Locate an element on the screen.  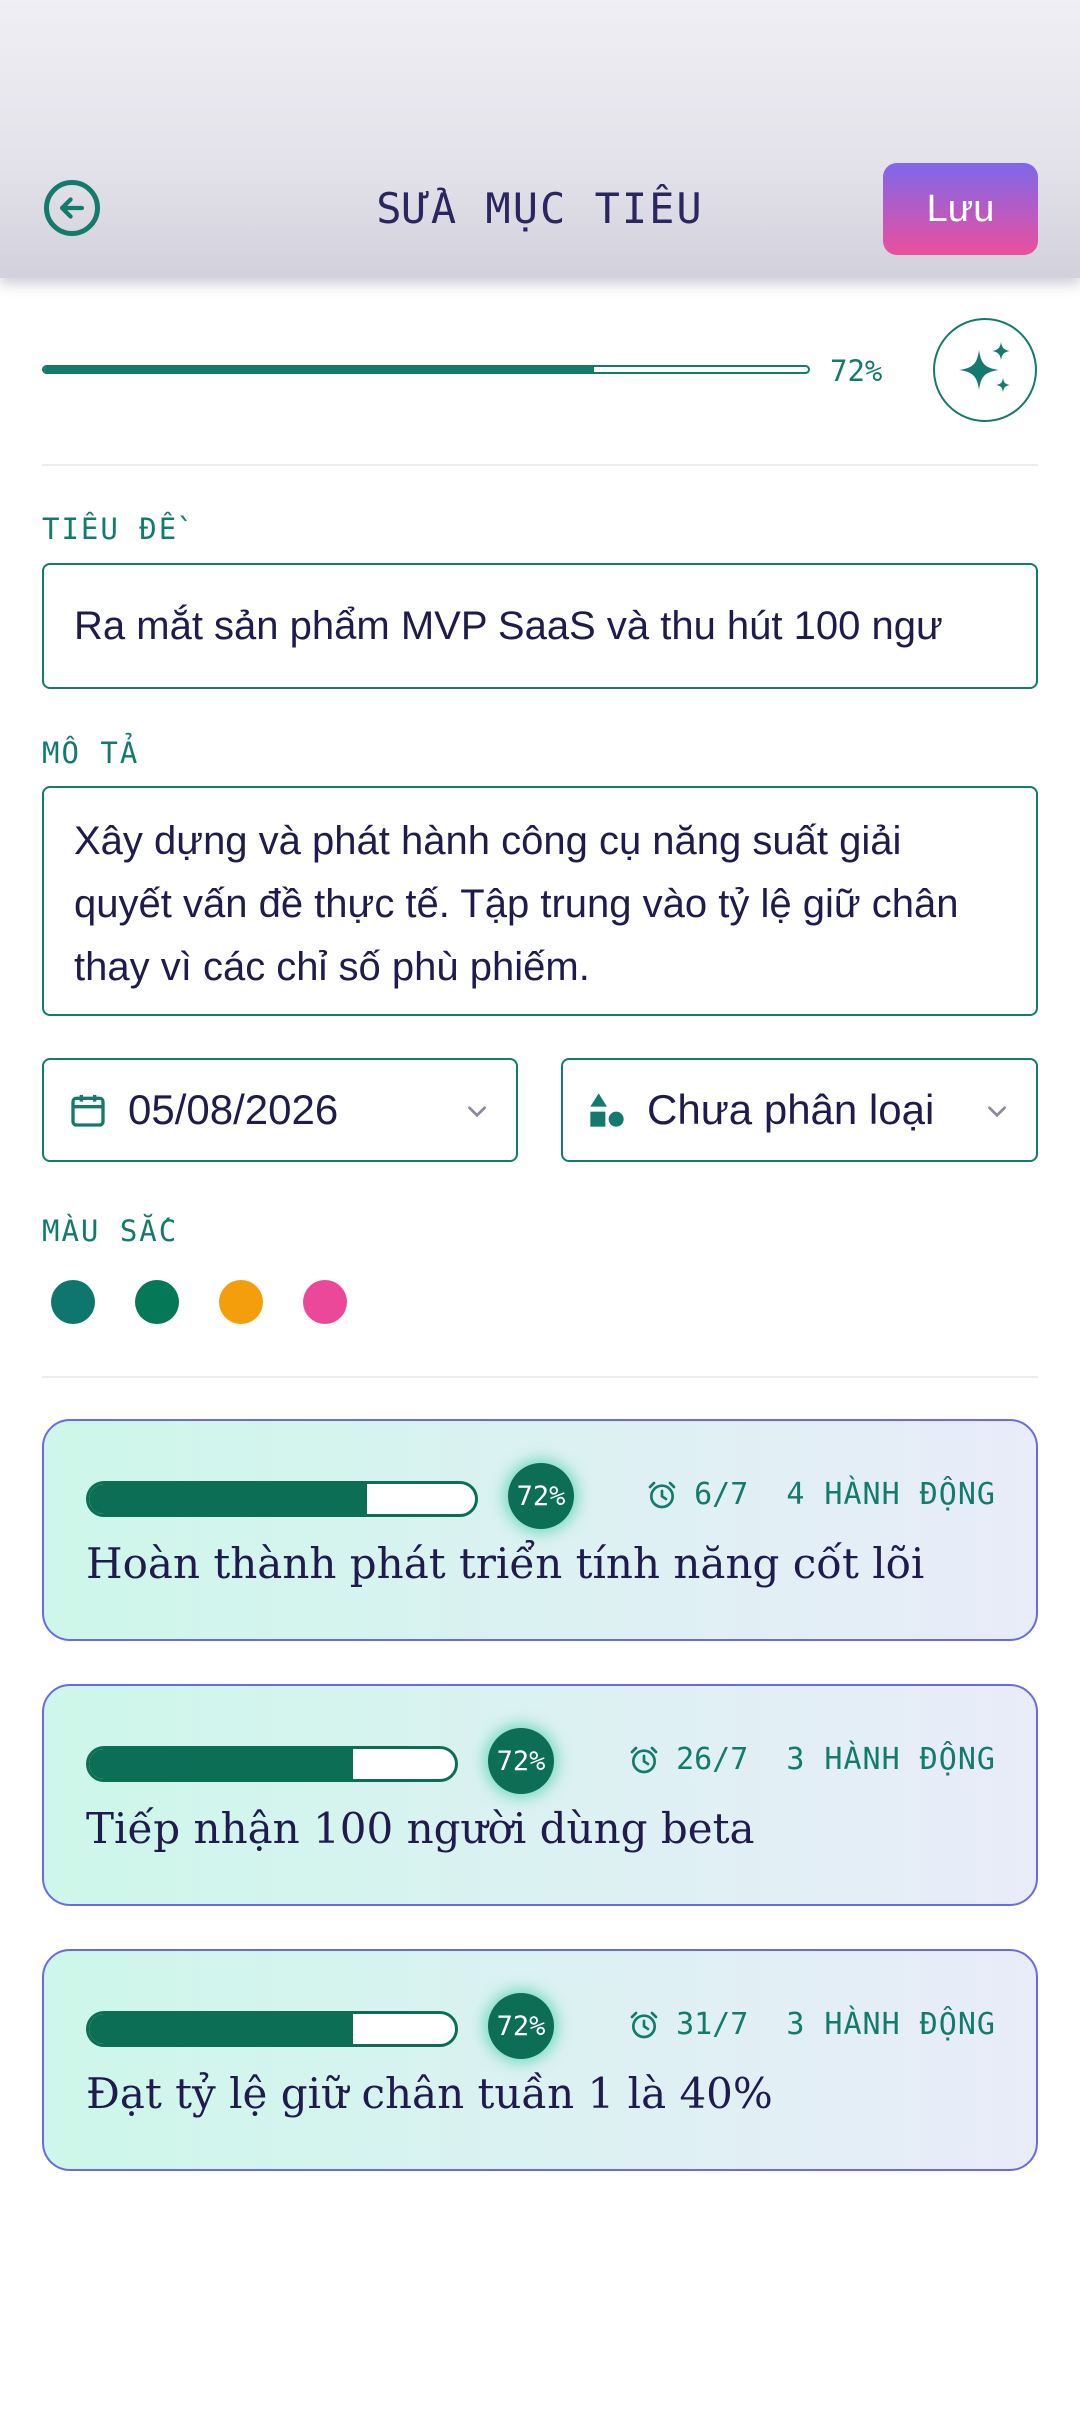
sparkles-icon is located at coordinates (984, 367).